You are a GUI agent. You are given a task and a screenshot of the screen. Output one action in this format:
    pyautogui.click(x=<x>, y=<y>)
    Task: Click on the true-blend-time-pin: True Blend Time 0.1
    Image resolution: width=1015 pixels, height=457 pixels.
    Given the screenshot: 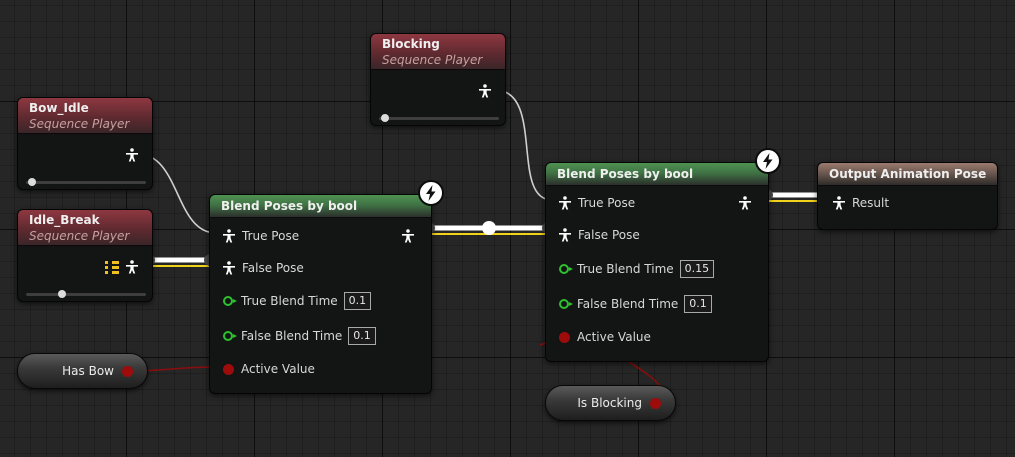 What is the action you would take?
    pyautogui.click(x=297, y=301)
    